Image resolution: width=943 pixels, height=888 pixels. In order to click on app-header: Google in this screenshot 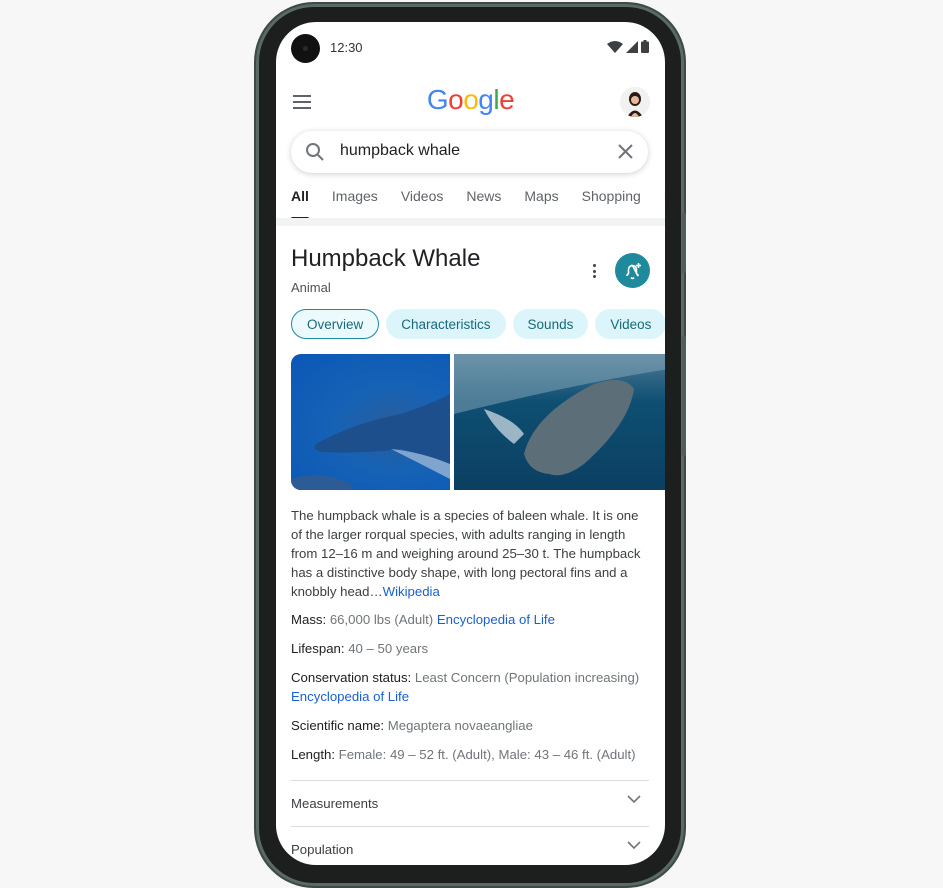, I will do `click(470, 102)`.